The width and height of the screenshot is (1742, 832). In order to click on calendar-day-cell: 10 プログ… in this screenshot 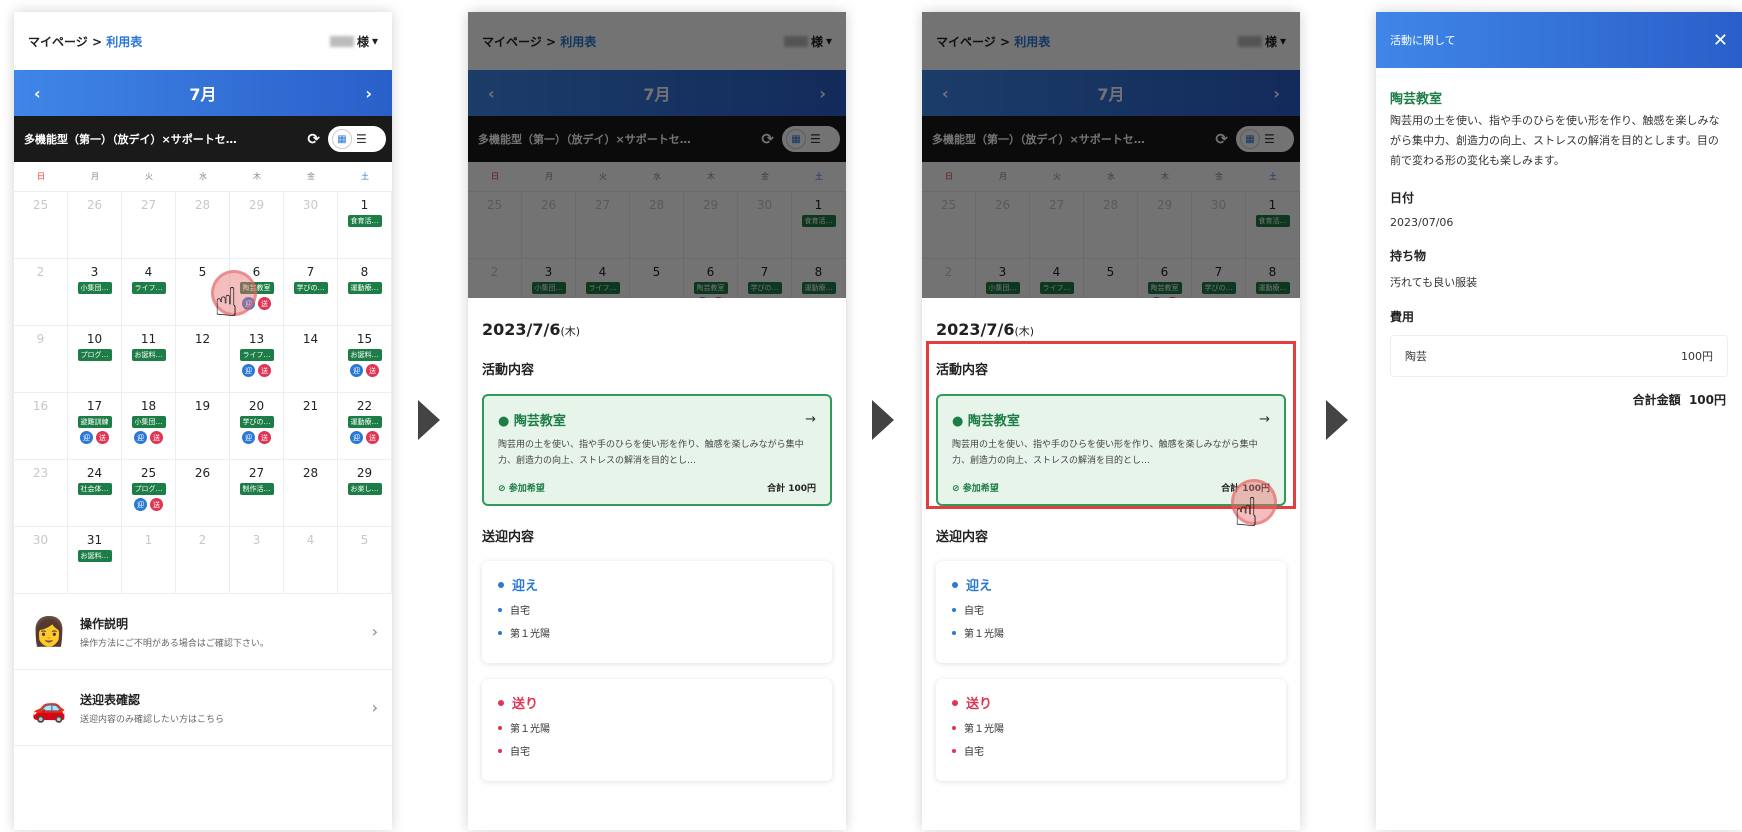, I will do `click(95, 359)`.